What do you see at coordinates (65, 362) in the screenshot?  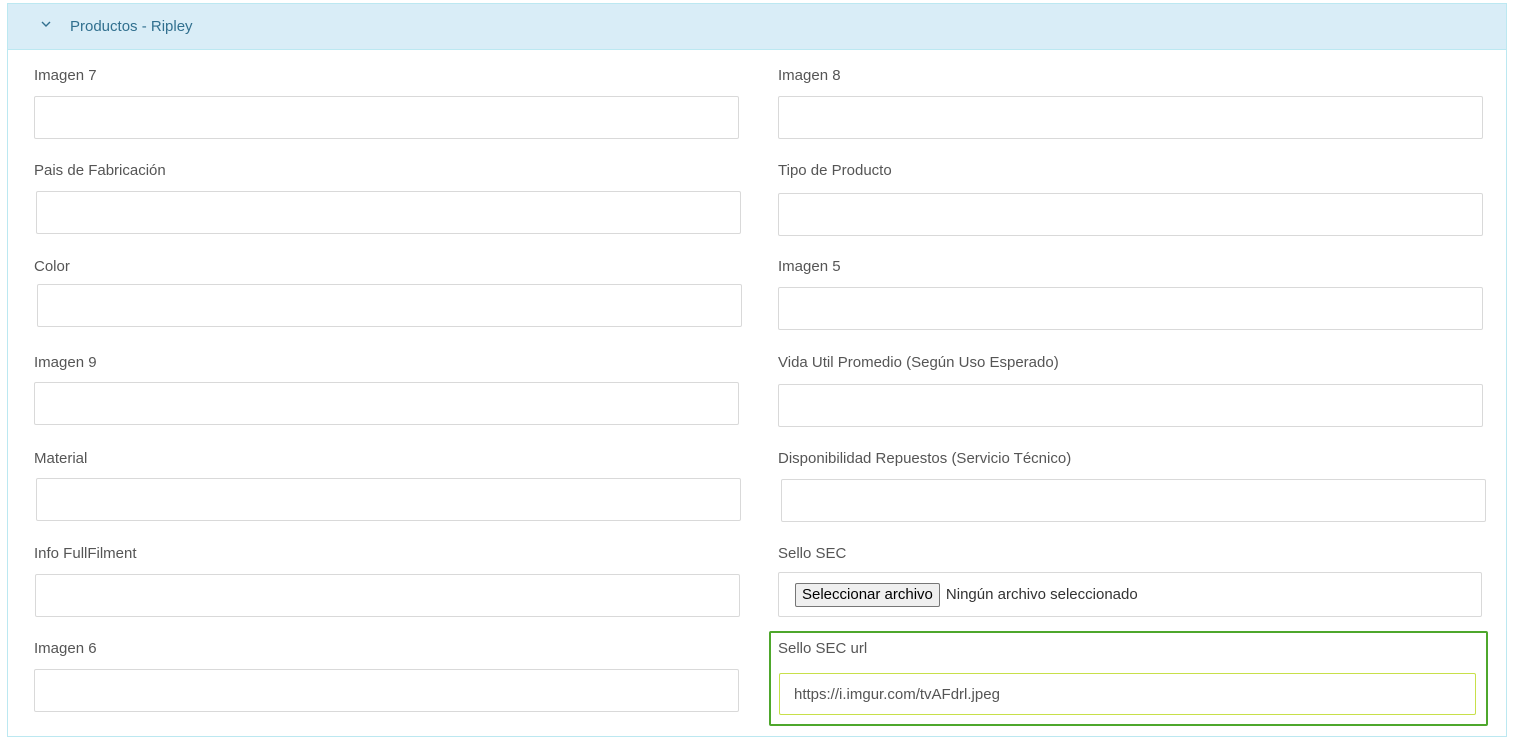 I see `imagen9-label: Imagen 9` at bounding box center [65, 362].